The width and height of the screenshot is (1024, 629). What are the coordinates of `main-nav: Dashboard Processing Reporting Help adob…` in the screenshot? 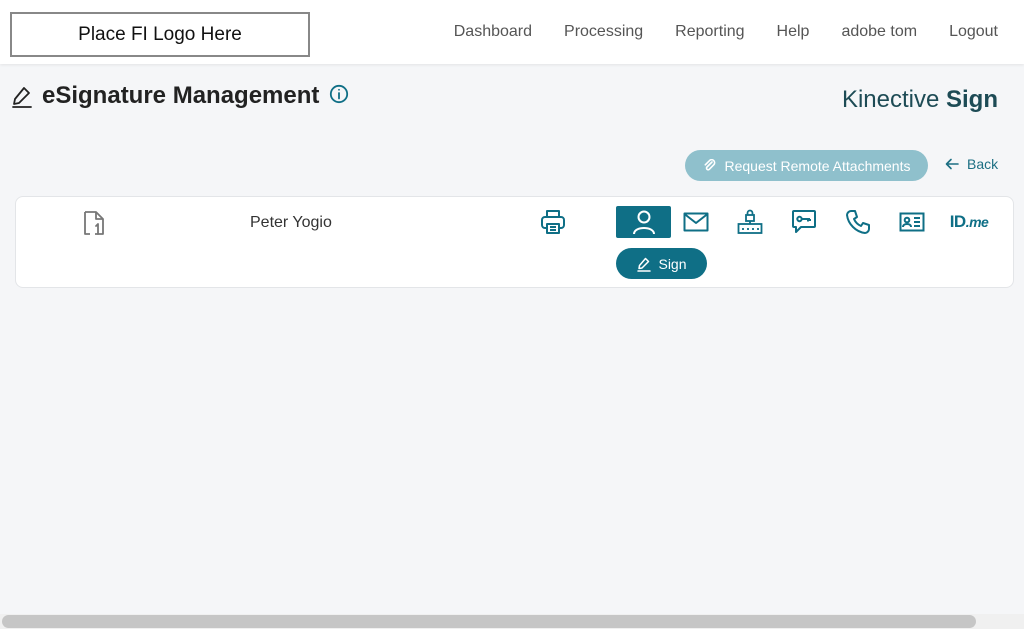 It's located at (710, 32).